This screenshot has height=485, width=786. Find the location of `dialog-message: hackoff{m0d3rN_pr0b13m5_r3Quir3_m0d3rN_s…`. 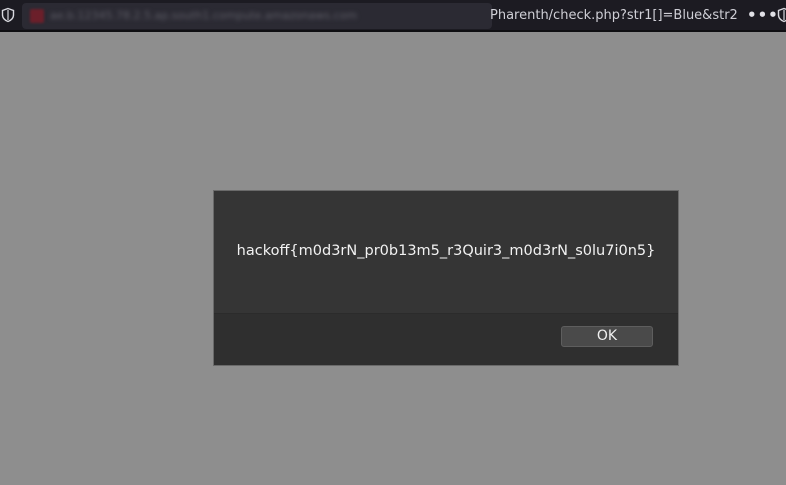

dialog-message: hackoff{m0d3rN_pr0b13m5_r3Quir3_m0d3rN_s… is located at coordinates (446, 251).